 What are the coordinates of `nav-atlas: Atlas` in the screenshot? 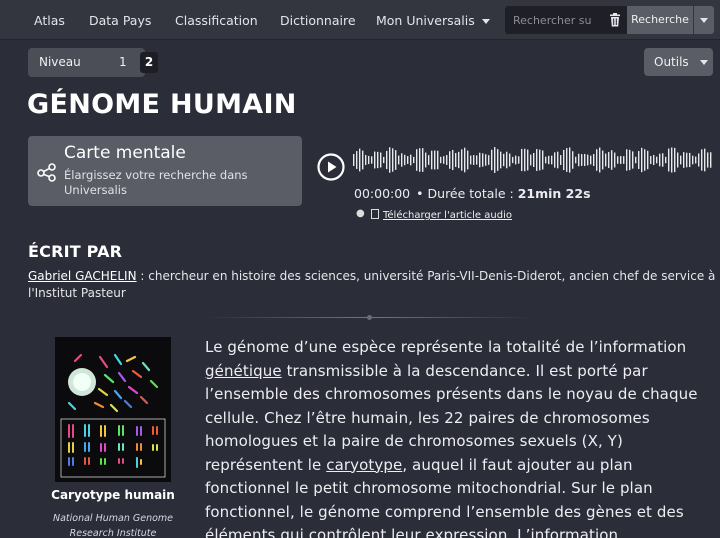 It's located at (49, 20).